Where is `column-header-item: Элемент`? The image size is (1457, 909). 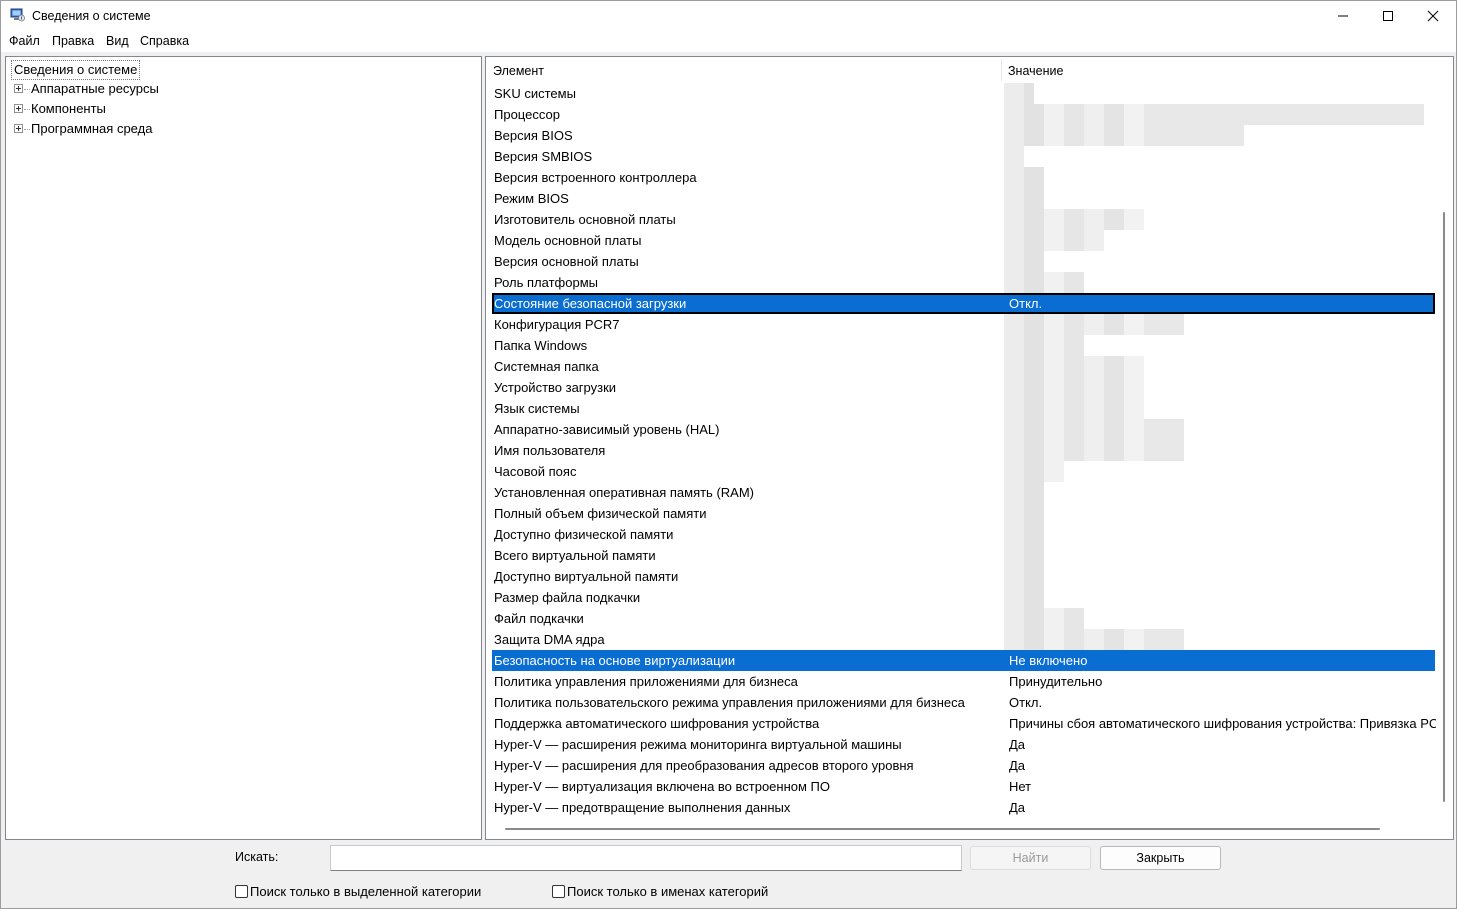
column-header-item: Элемент is located at coordinates (518, 71).